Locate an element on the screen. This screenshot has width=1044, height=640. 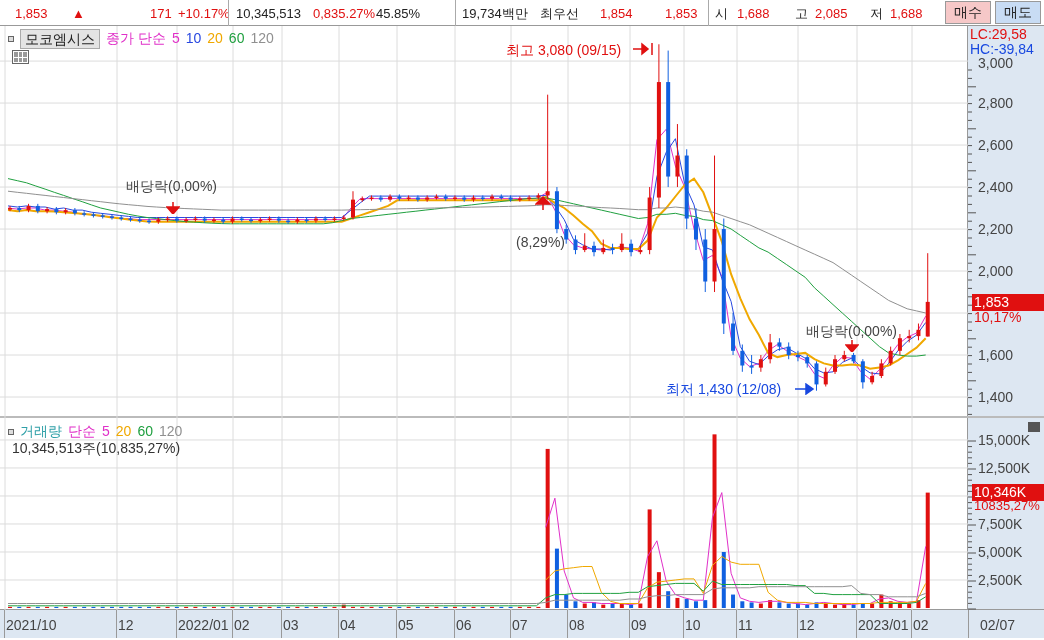
axis-label: 10 is located at coordinates (693, 625).